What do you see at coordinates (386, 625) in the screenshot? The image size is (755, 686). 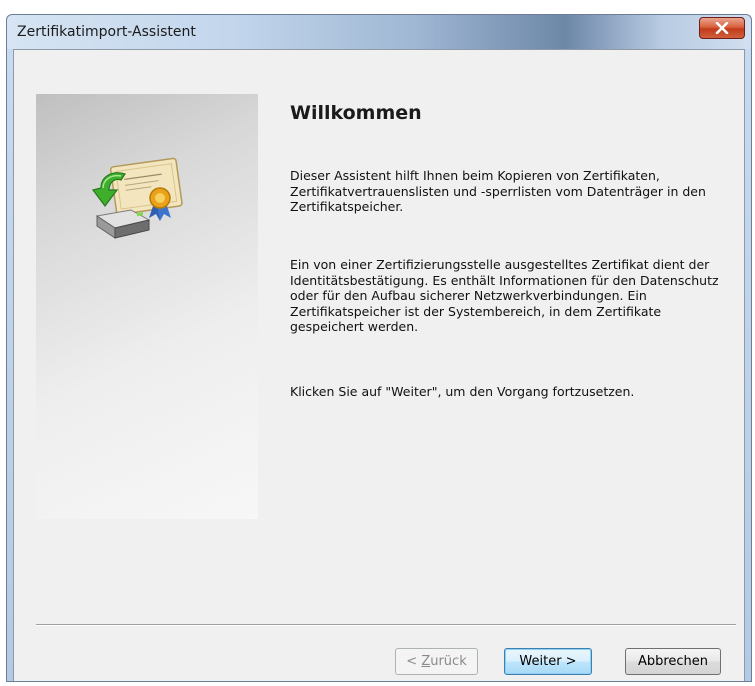 I see `button-separator` at bounding box center [386, 625].